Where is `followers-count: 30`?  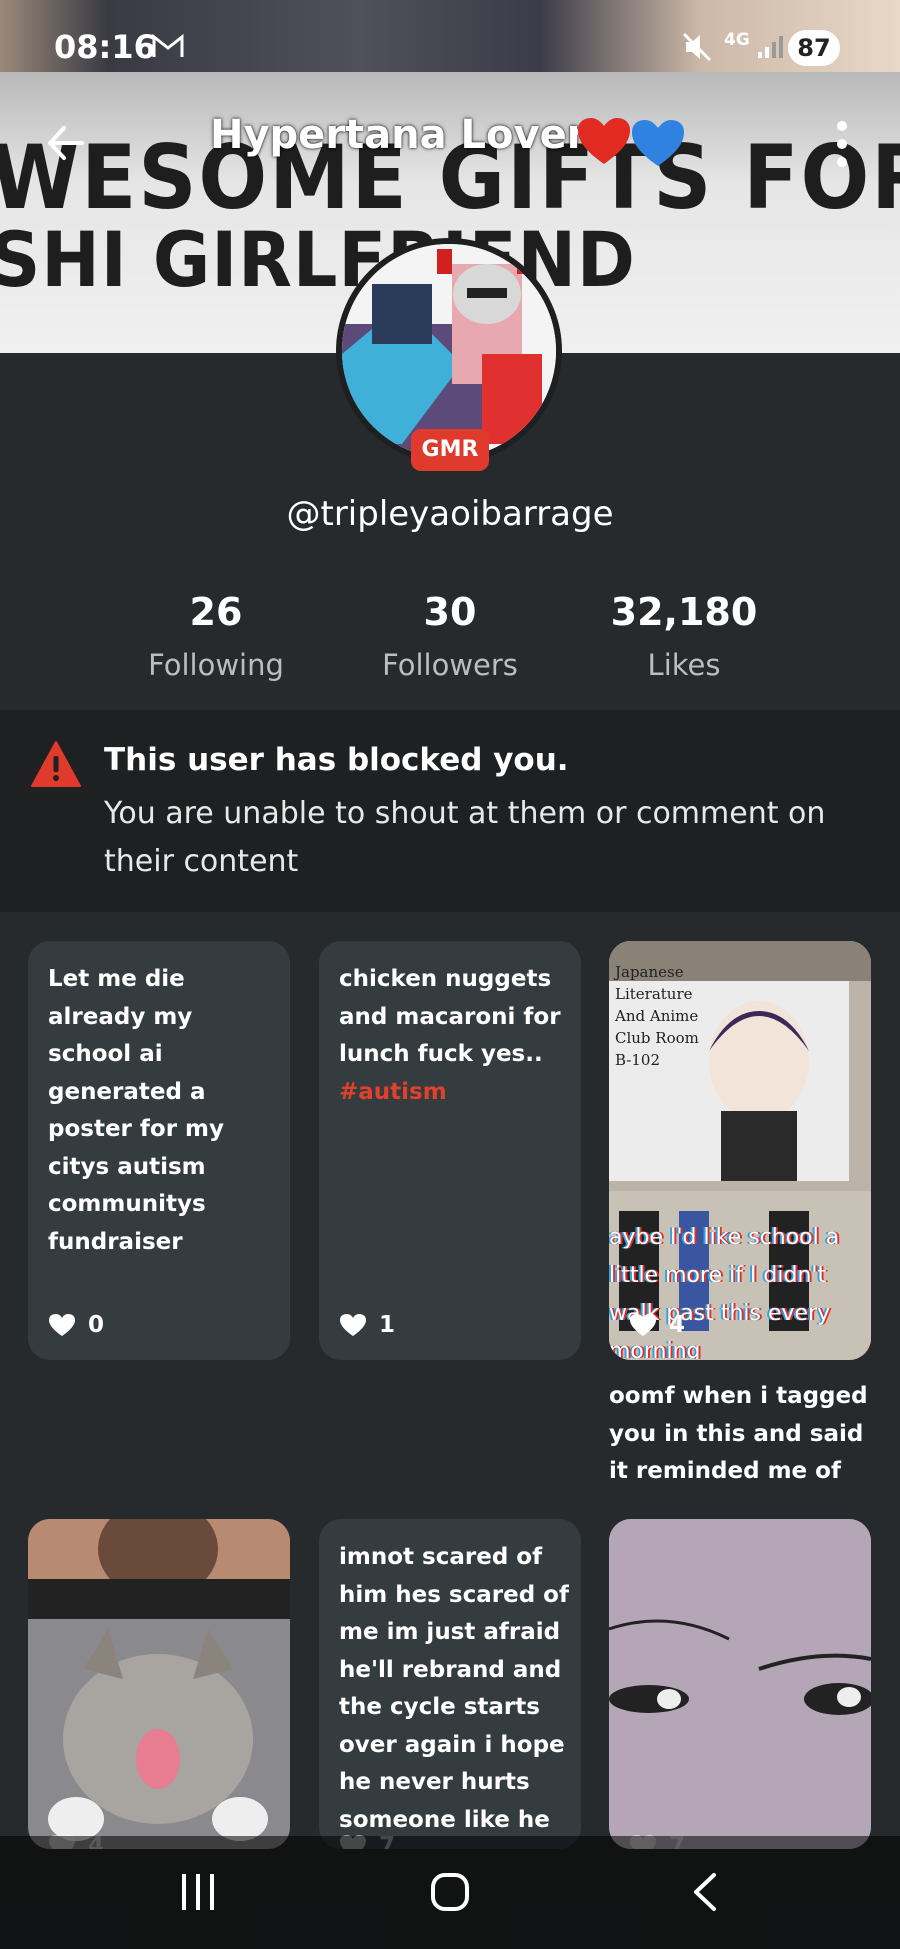
followers-count: 30 is located at coordinates (450, 612).